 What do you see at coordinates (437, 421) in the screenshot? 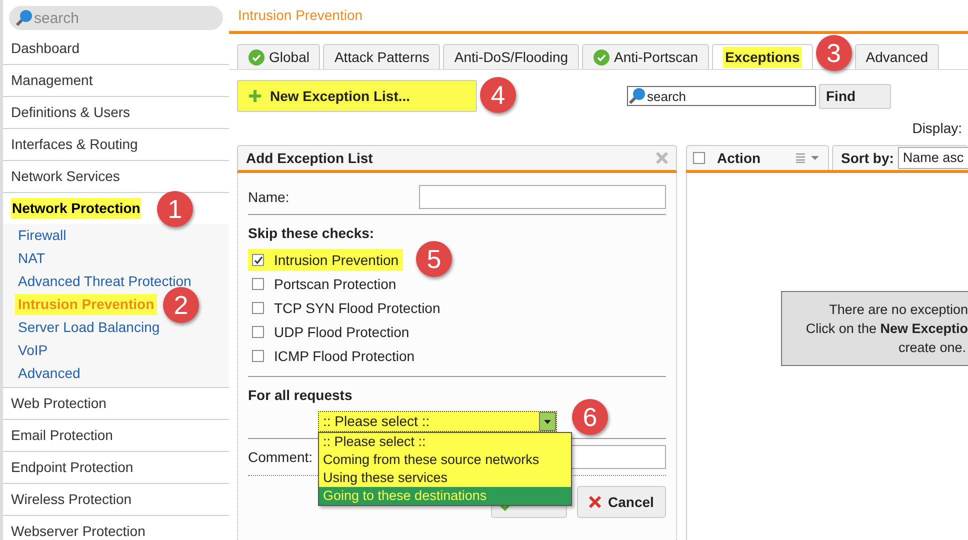
I see `select-field: :: Please select ::` at bounding box center [437, 421].